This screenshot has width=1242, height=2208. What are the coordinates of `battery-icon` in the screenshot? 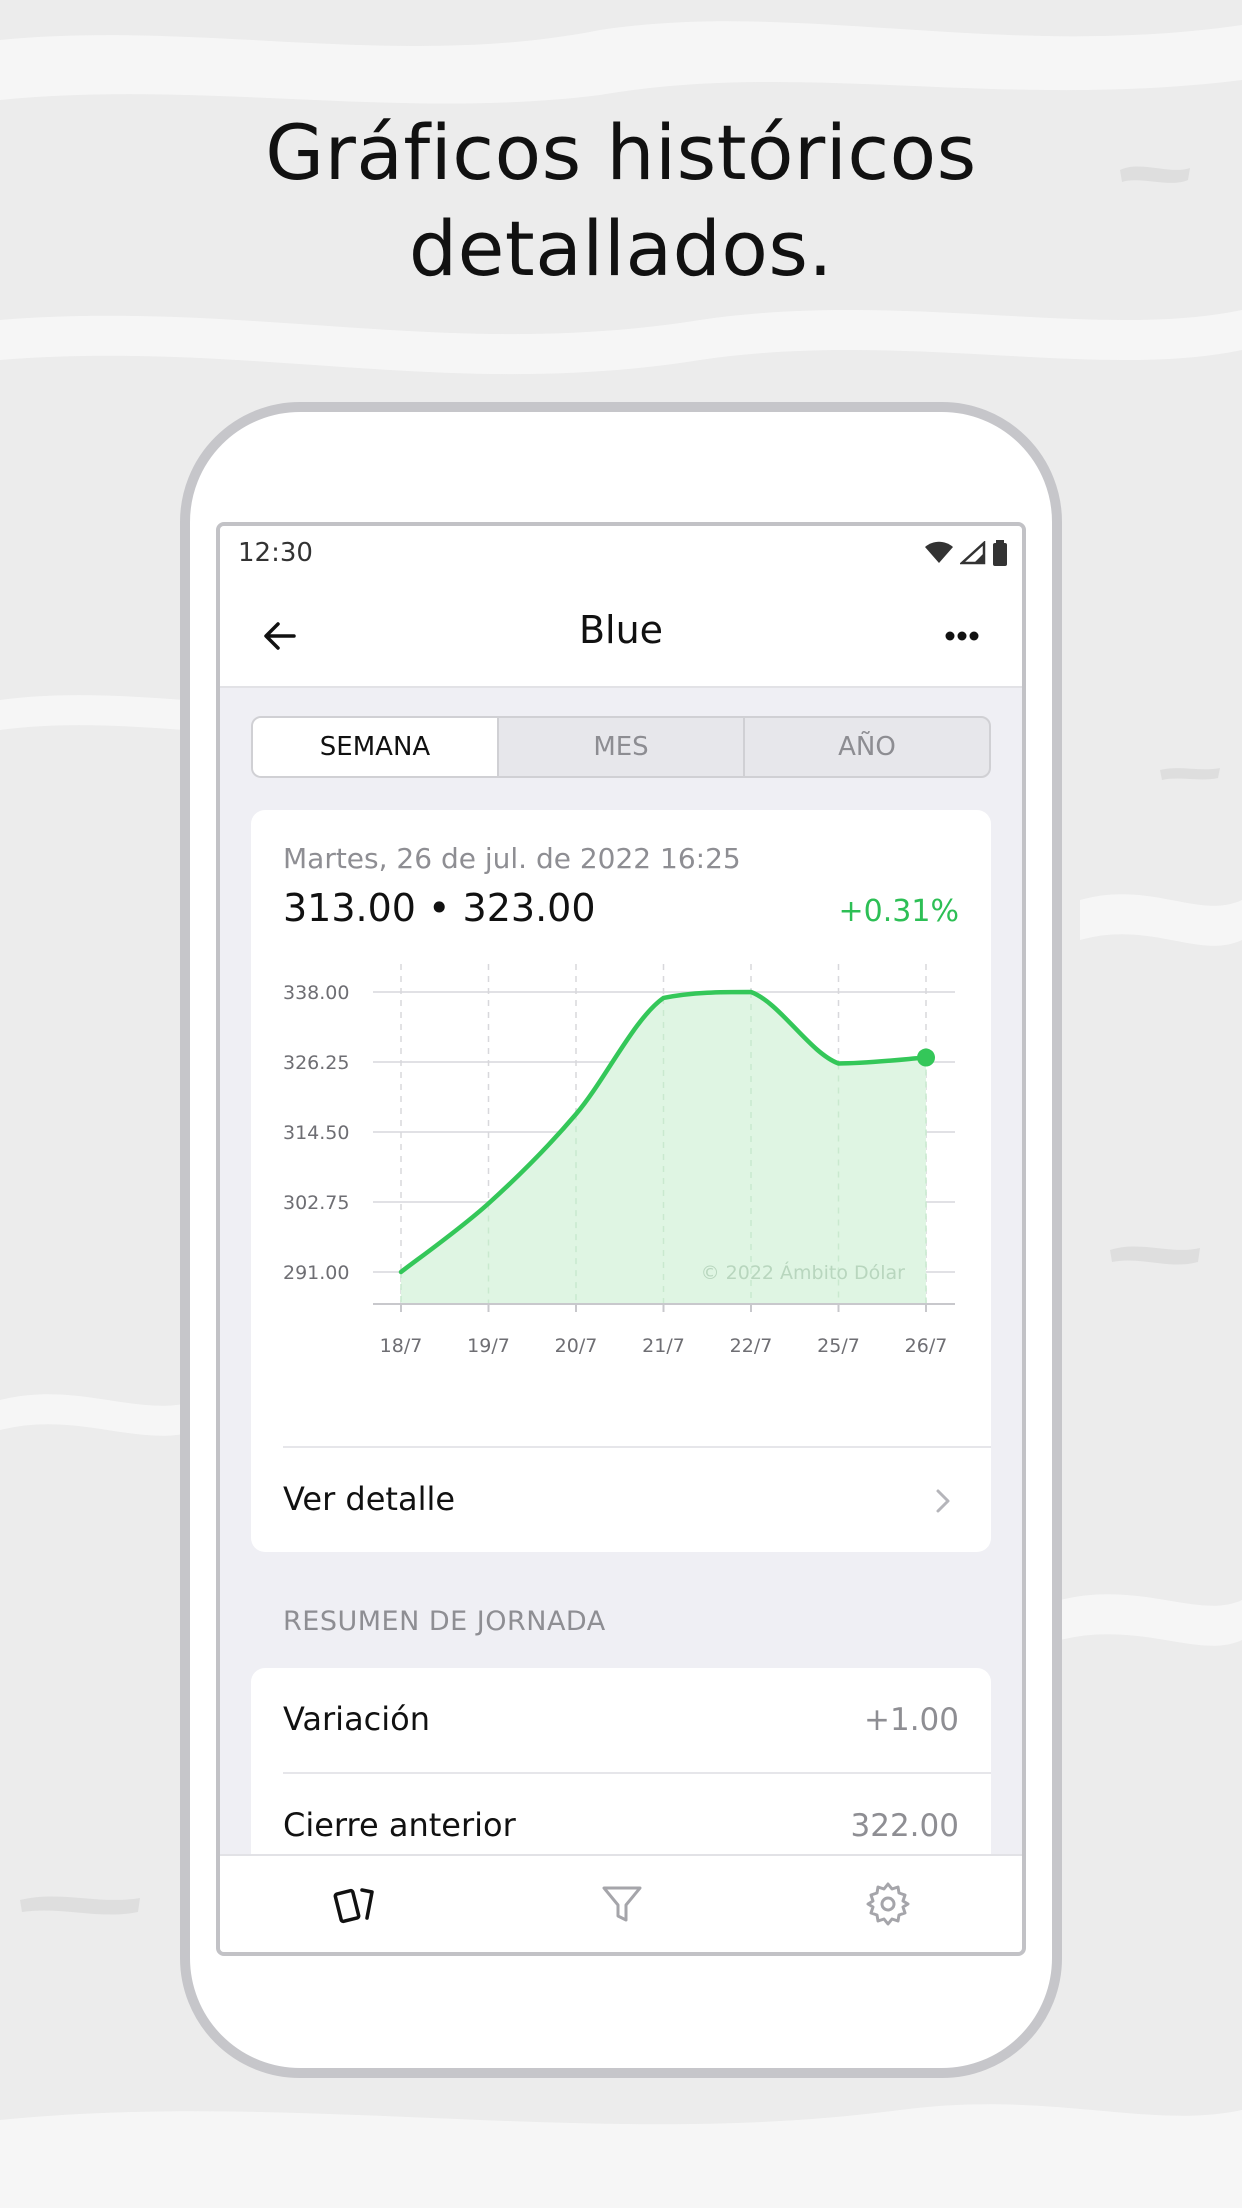 It's located at (1000, 553).